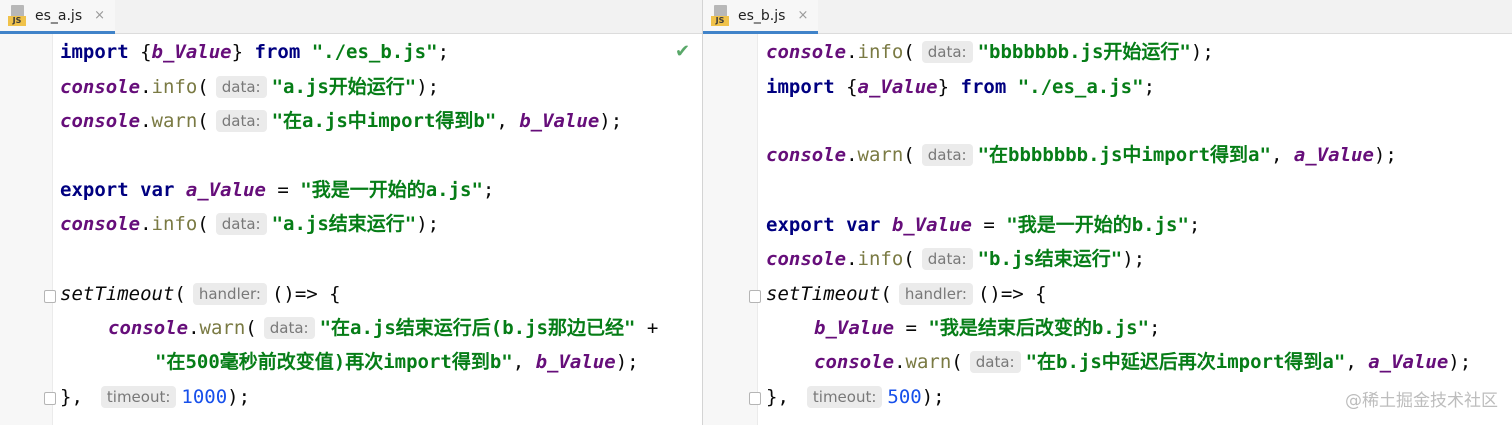 The image size is (1512, 425). Describe the element at coordinates (397, 362) in the screenshot. I see `code-line: "在500毫秒前改变值)再次import得到b", b_Value);` at that location.